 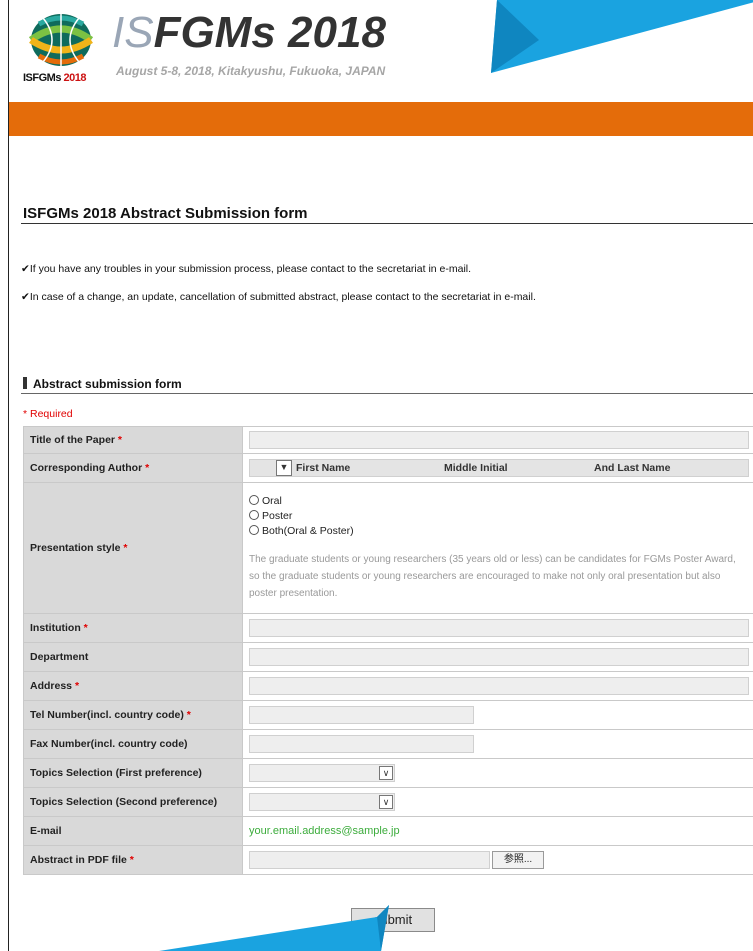 I want to click on heading-bar-icon, so click(x=25, y=383).